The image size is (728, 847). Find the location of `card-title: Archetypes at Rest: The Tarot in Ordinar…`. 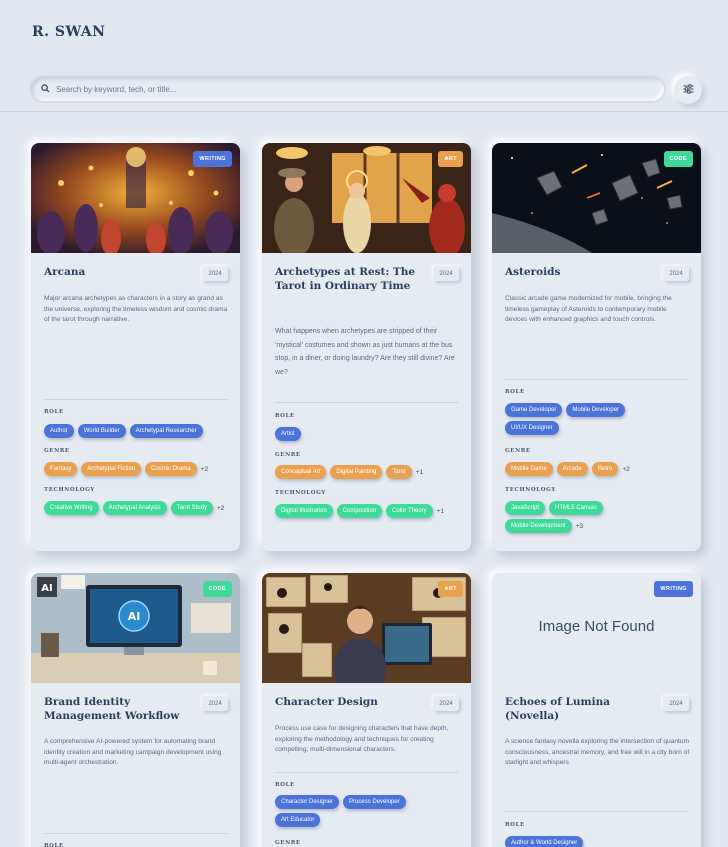

card-title: Archetypes at Rest: The Tarot in Ordinar… is located at coordinates (345, 279).